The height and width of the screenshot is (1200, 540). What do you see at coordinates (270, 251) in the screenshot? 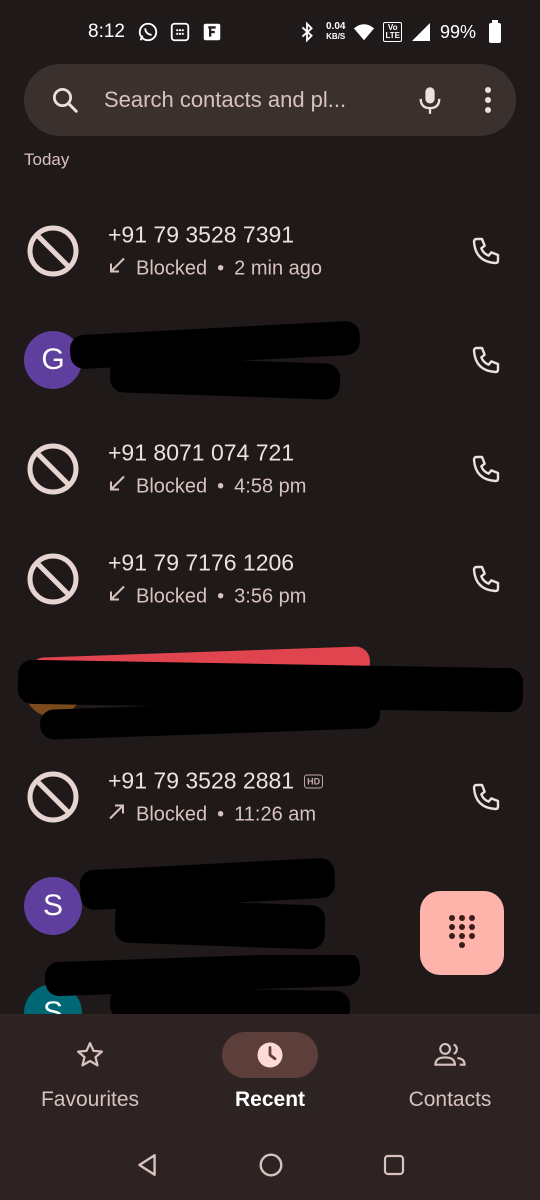
I see `call-log-item: +91 79 3528 7391 Blocked • 2 min ago` at bounding box center [270, 251].